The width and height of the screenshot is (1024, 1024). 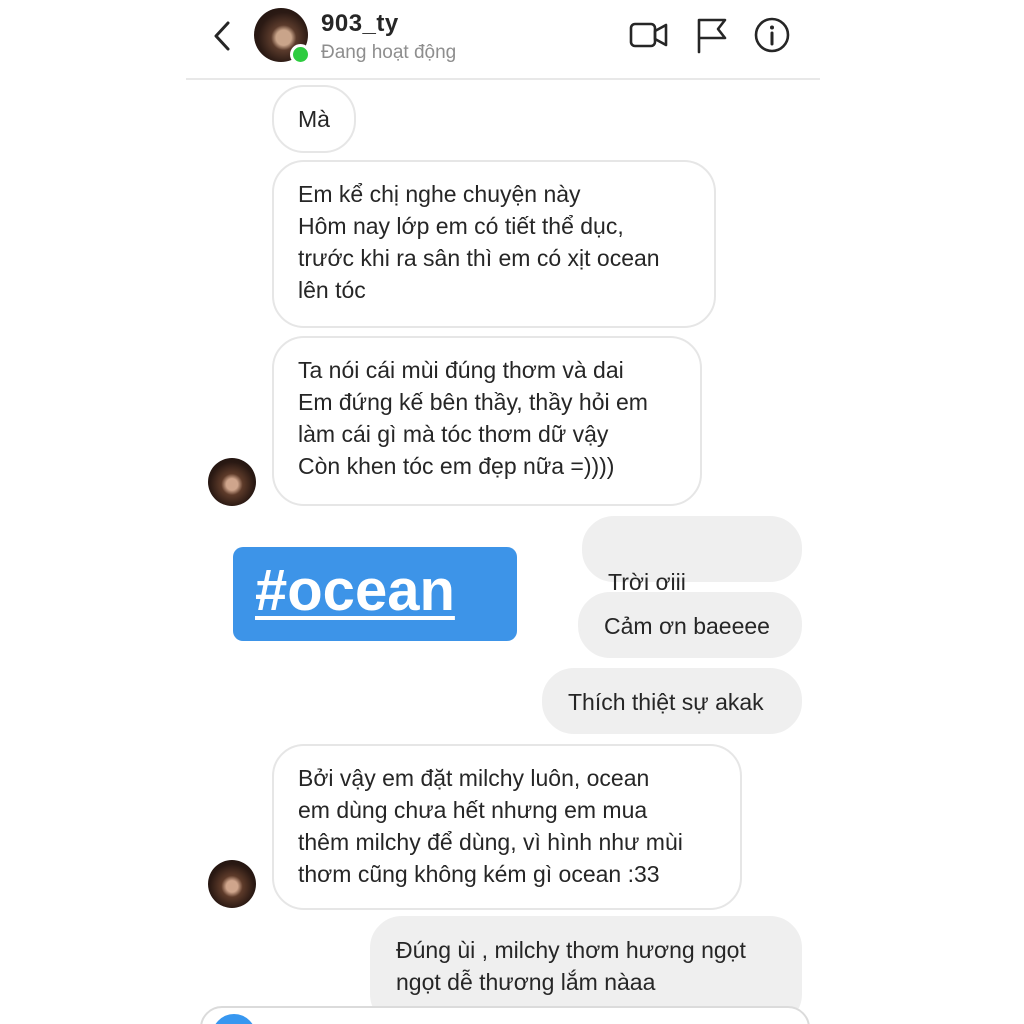 I want to click on info-icon, so click(x=772, y=35).